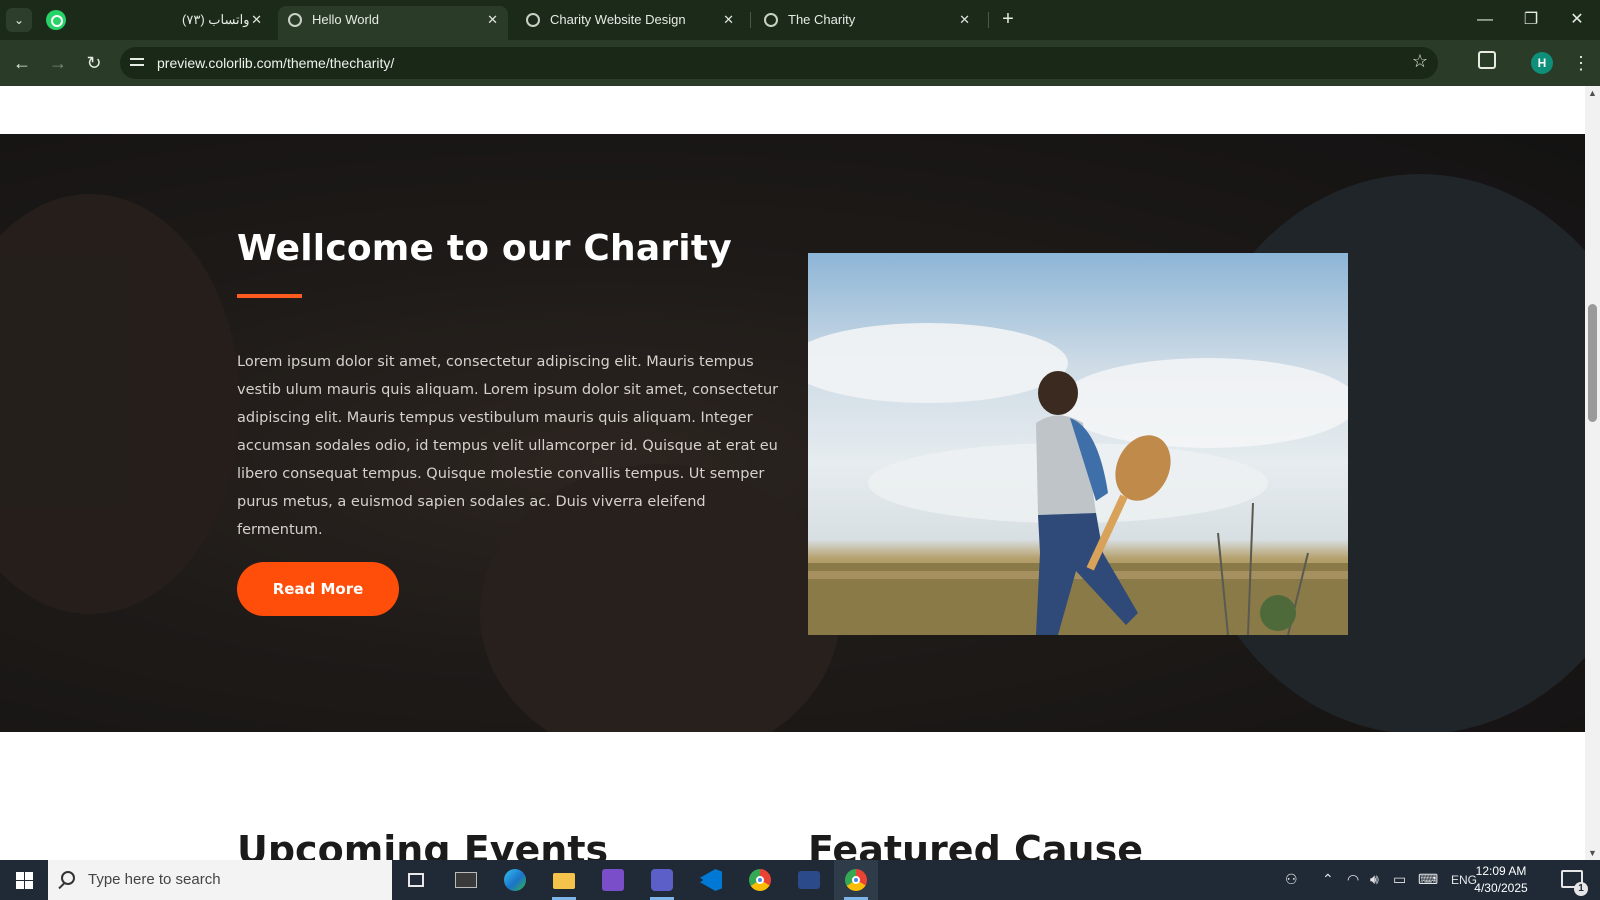  I want to click on terminal-icon, so click(466, 880).